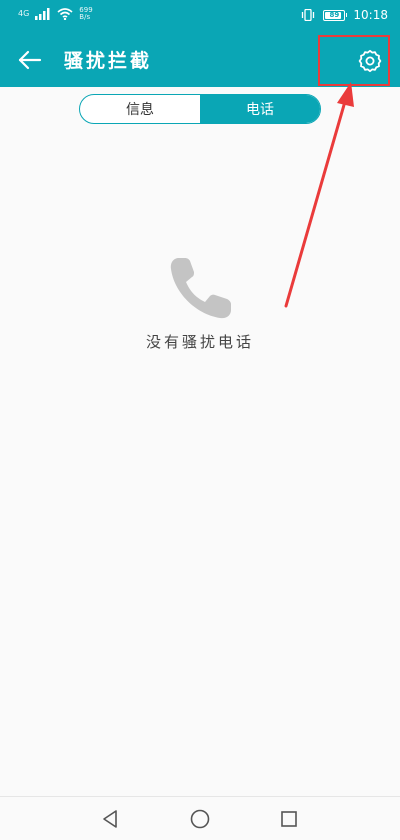 This screenshot has width=400, height=840. I want to click on settings-button, so click(370, 61).